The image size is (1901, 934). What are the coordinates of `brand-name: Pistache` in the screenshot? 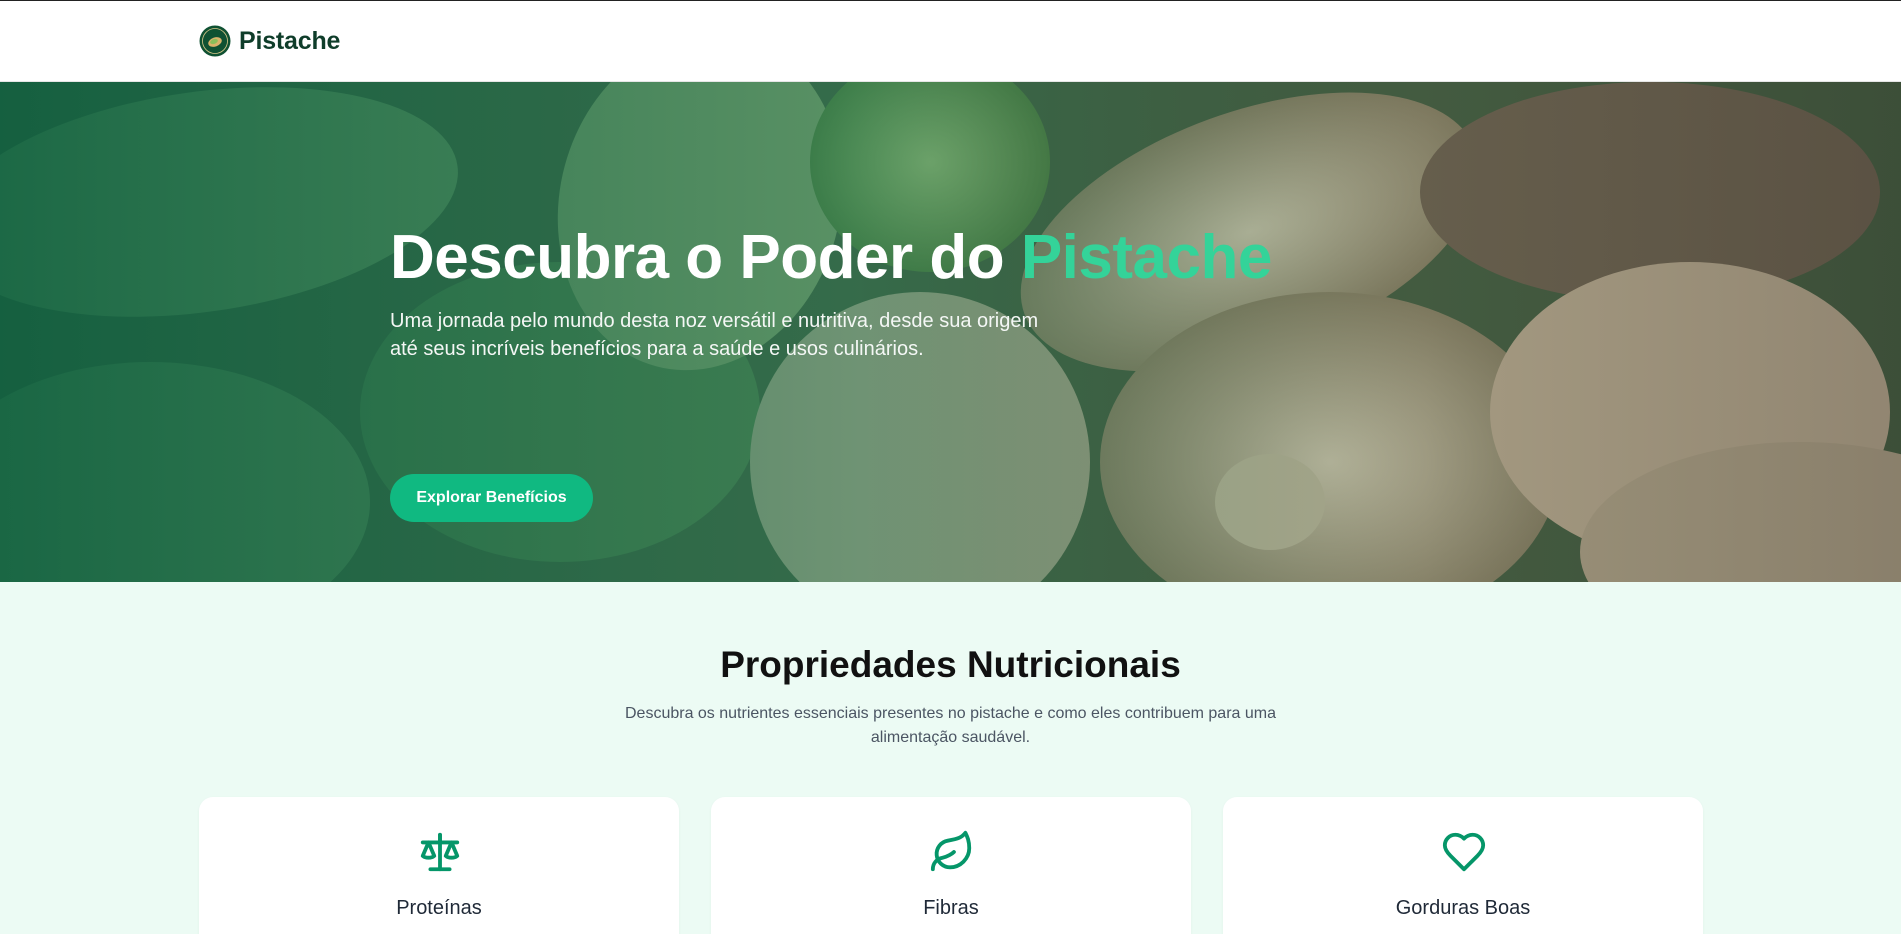 It's located at (290, 40).